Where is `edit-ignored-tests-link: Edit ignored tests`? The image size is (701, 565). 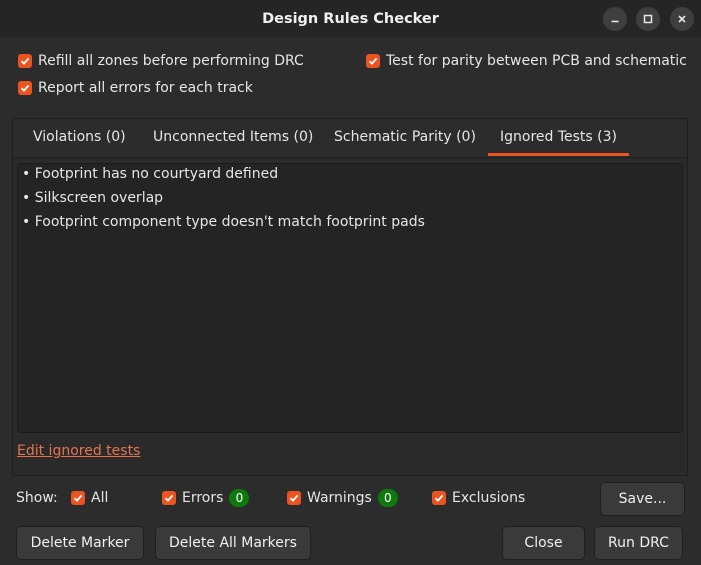 edit-ignored-tests-link: Edit ignored tests is located at coordinates (78, 451).